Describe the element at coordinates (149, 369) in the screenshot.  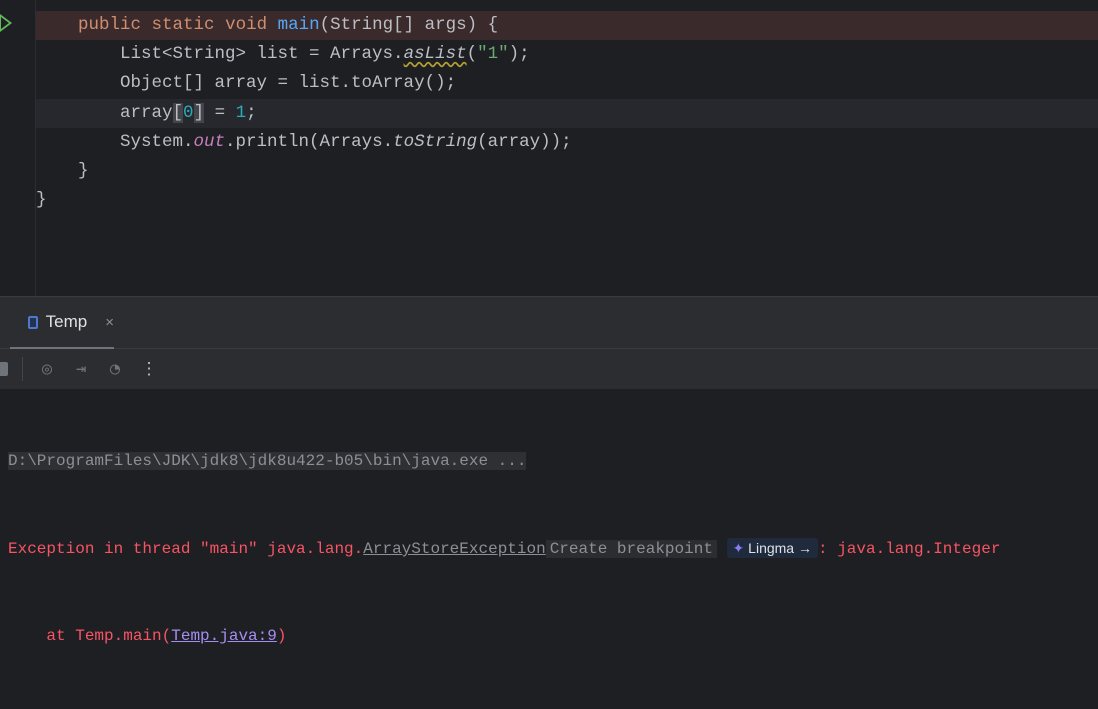
I see `more-icon: ⋮` at that location.